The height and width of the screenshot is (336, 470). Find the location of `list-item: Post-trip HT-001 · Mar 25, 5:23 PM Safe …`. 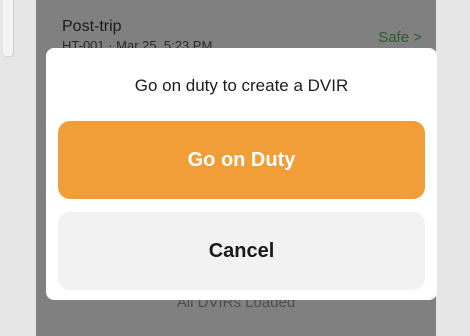

list-item: Post-trip HT-001 · Mar 25, 5:23 PM Safe … is located at coordinates (242, 35).